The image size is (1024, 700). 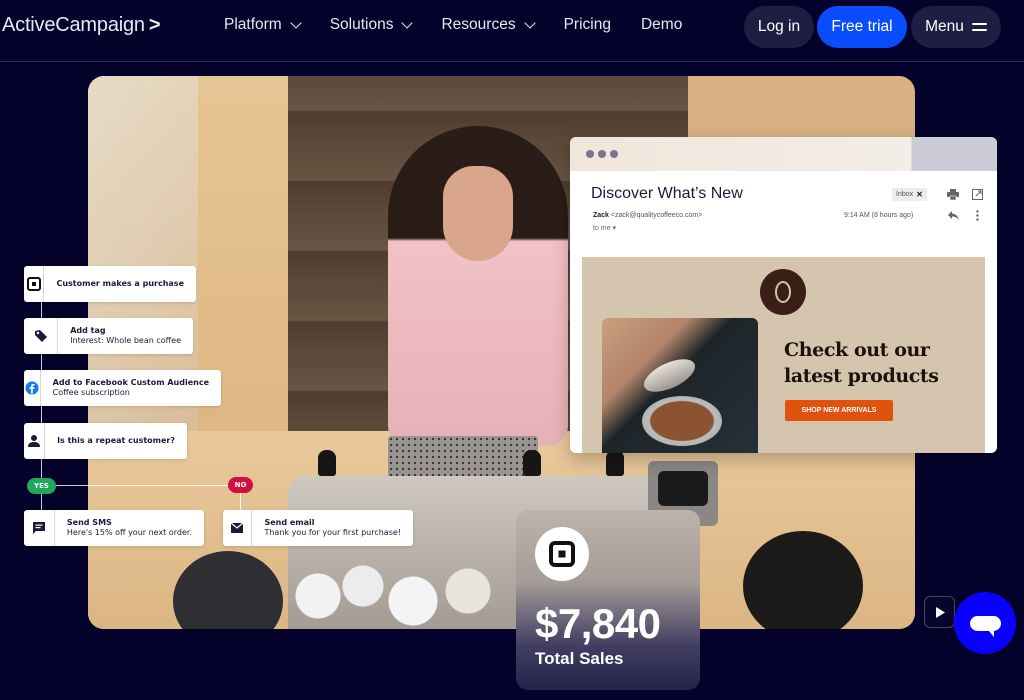 I want to click on photo-barista-face, so click(x=478, y=213).